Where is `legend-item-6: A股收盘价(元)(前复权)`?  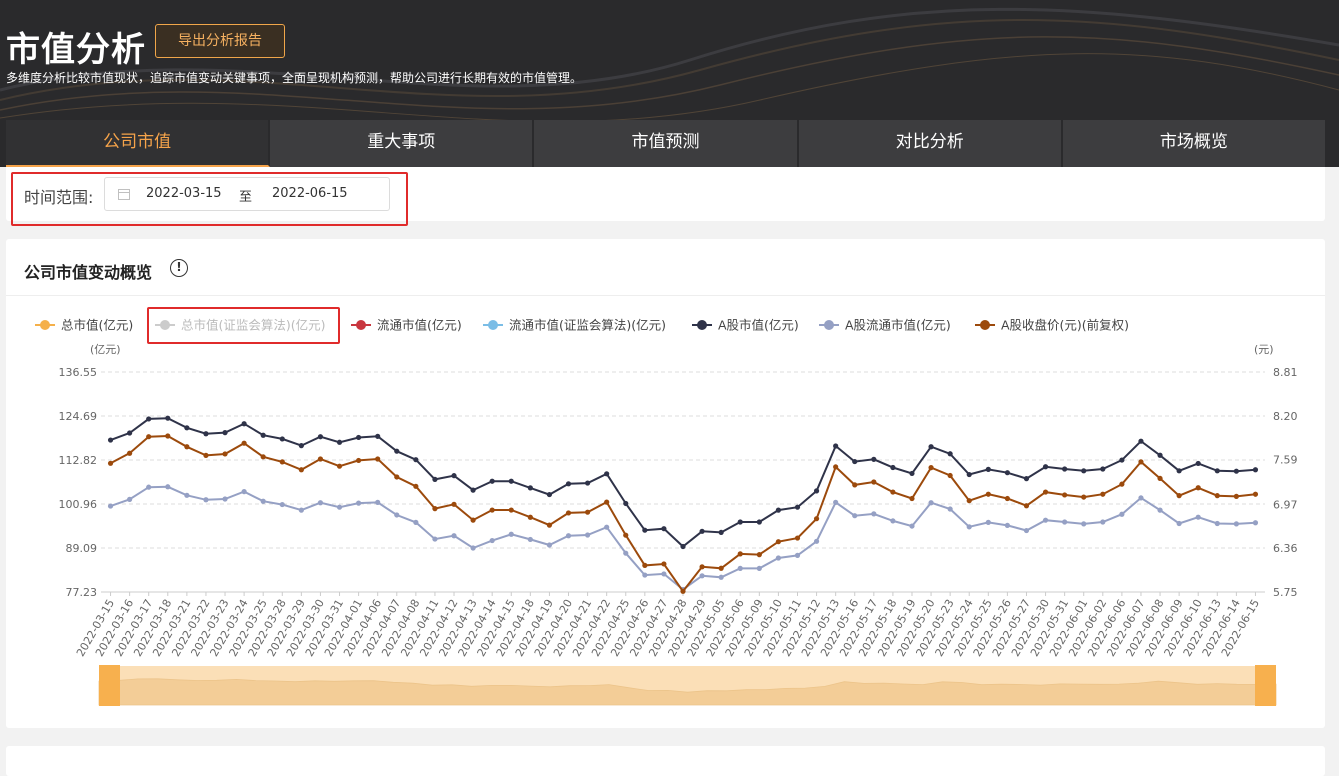 legend-item-6: A股收盘价(元)(前复权) is located at coordinates (1065, 325).